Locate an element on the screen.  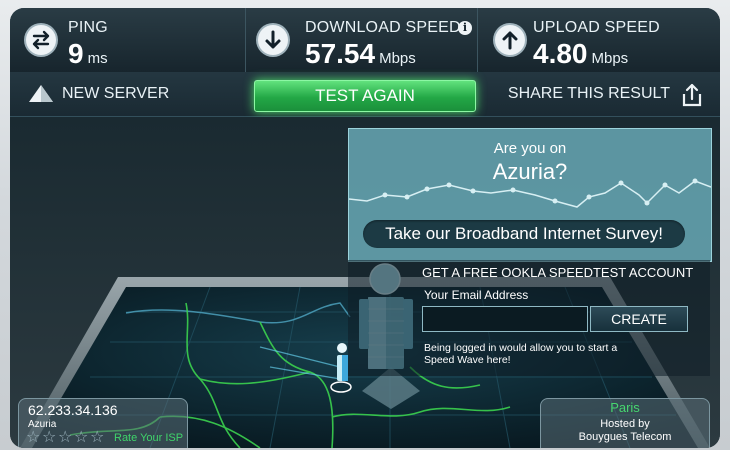
email-label: Your Email Address is located at coordinates (476, 295).